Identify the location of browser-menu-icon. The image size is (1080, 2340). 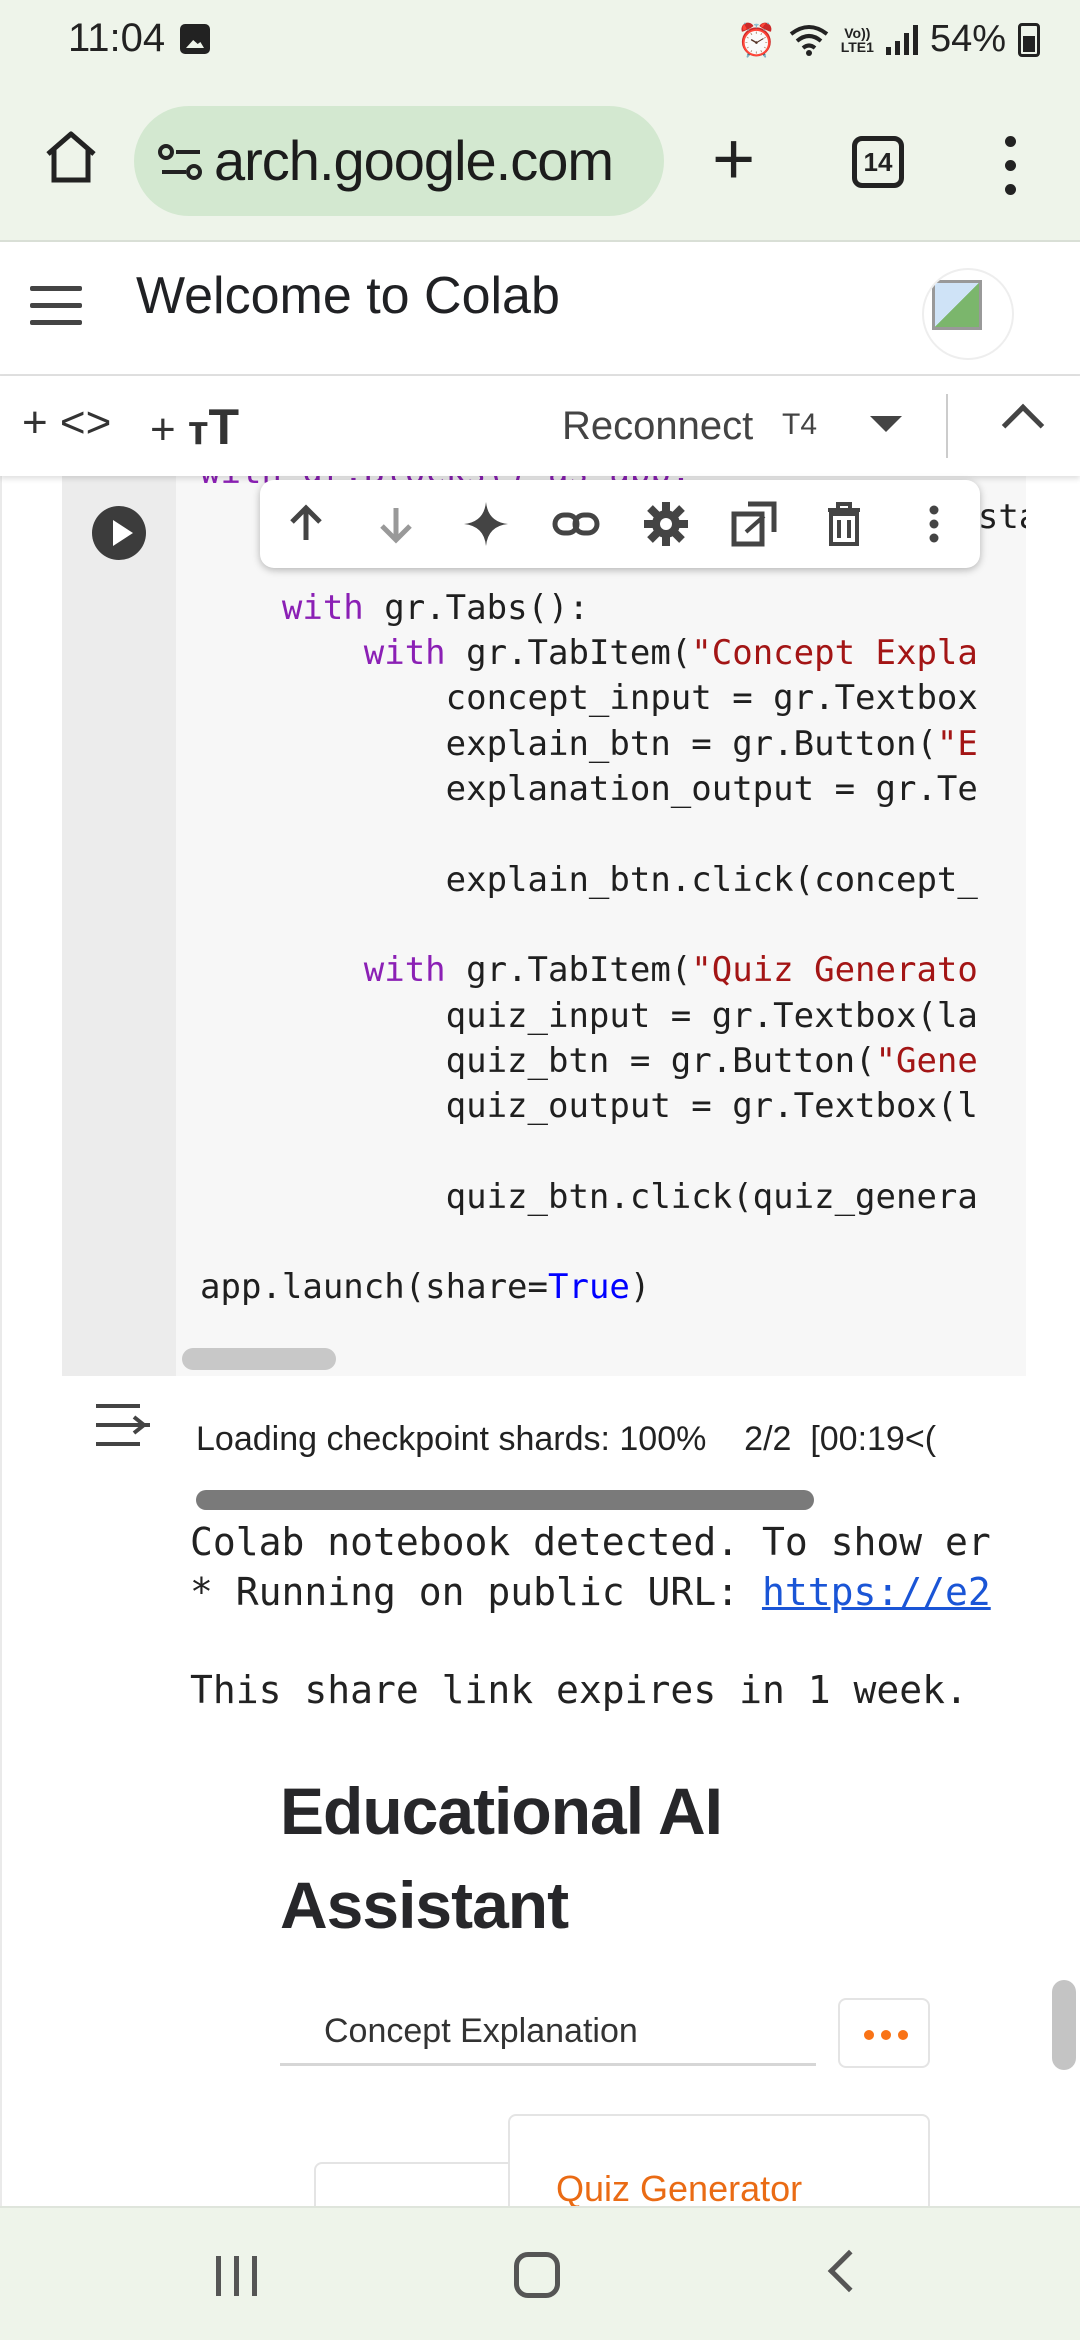
(1010, 166).